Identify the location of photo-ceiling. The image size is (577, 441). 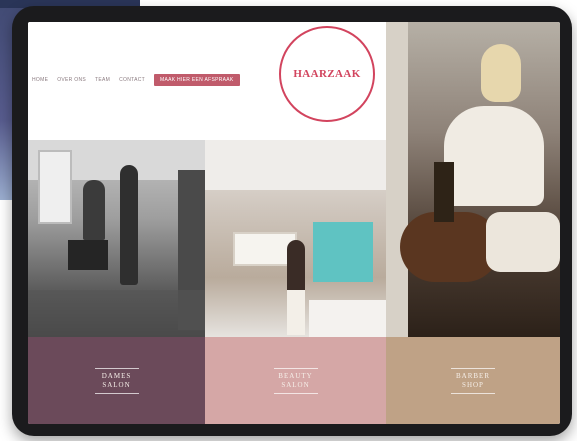
(295, 165).